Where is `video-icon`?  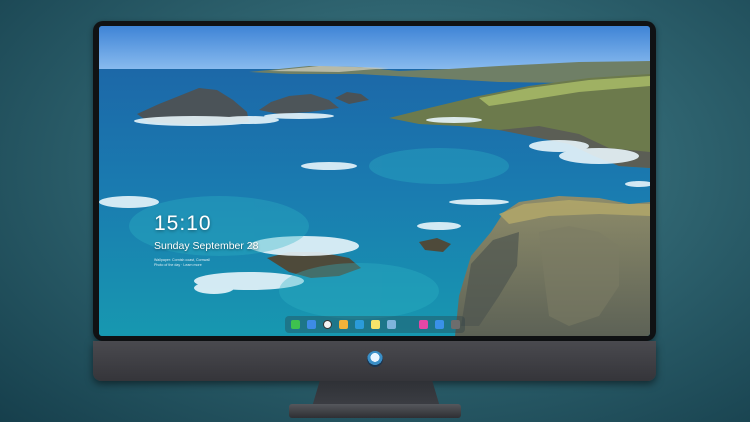
video-icon is located at coordinates (359, 324).